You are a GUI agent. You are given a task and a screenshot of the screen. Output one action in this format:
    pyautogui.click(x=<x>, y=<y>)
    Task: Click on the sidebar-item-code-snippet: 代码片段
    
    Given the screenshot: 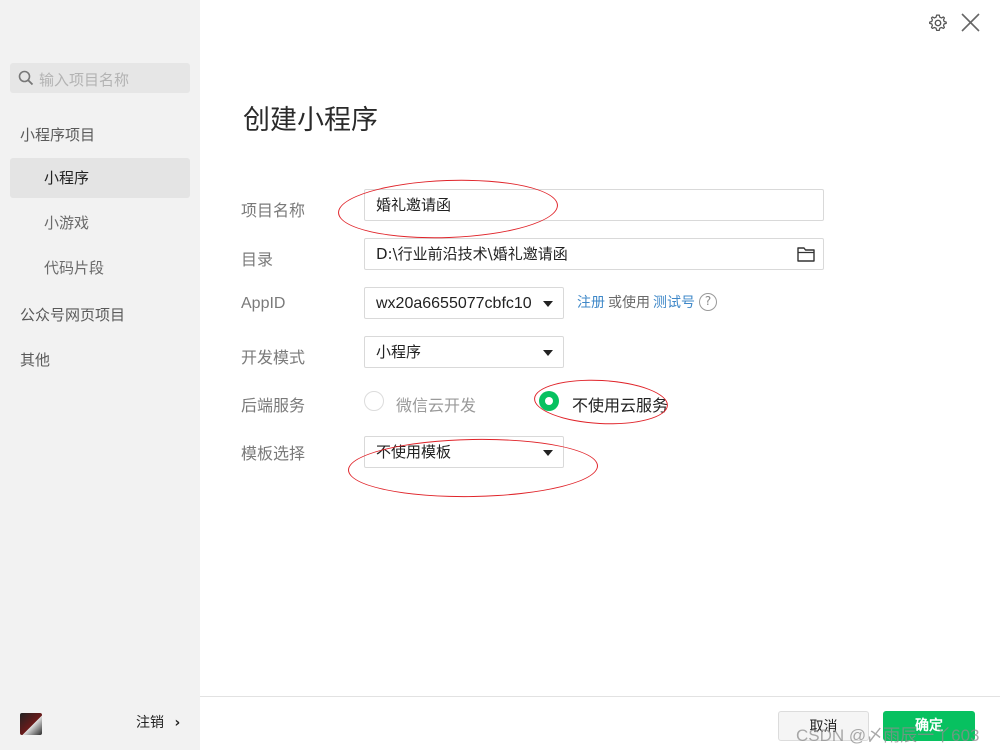 What is the action you would take?
    pyautogui.click(x=100, y=268)
    